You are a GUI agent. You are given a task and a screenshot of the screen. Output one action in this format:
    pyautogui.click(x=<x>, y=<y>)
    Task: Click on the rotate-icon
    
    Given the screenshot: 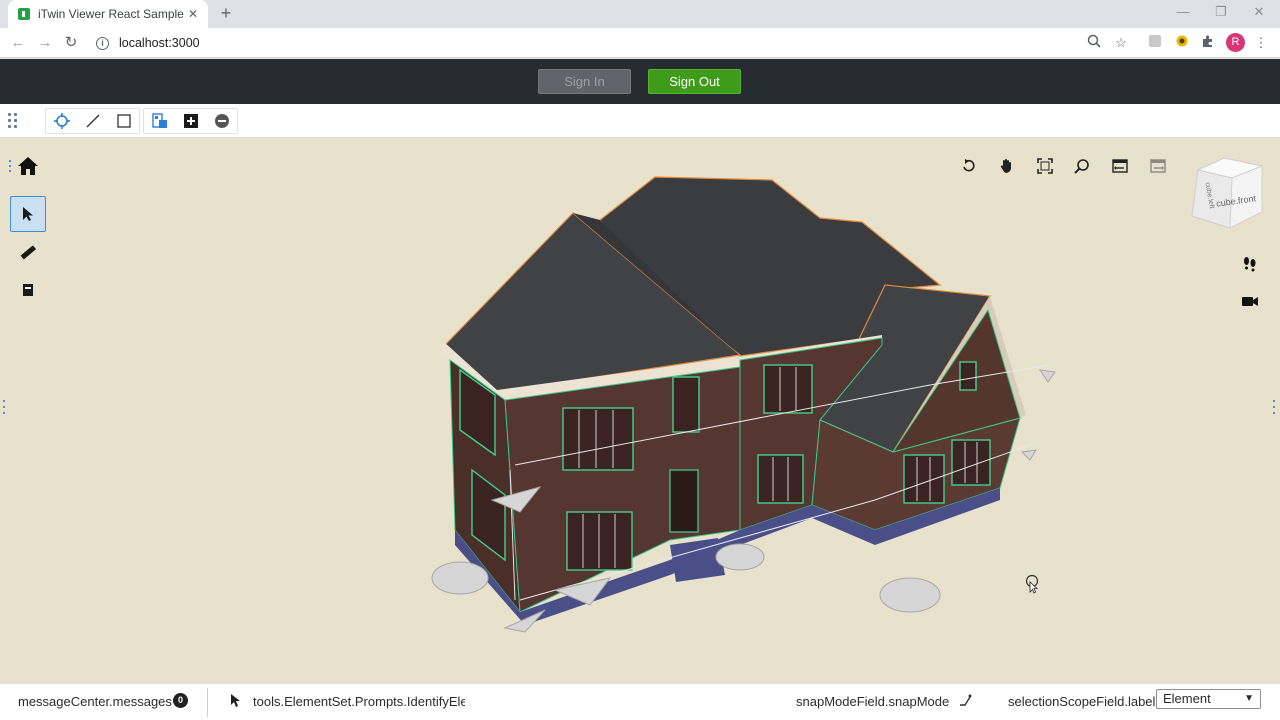 What is the action you would take?
    pyautogui.click(x=969, y=165)
    